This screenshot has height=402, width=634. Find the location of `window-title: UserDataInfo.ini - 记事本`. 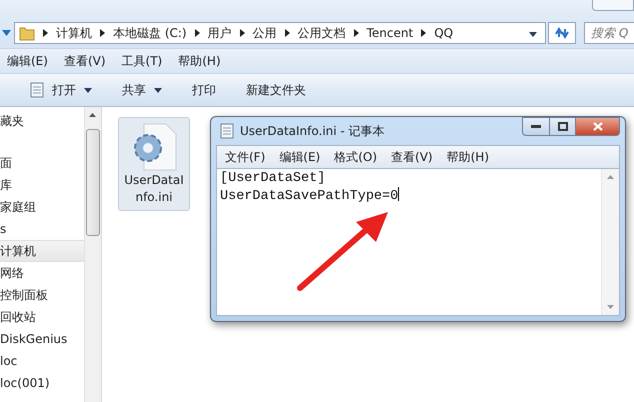

window-title: UserDataInfo.ini - 记事本 is located at coordinates (312, 131).